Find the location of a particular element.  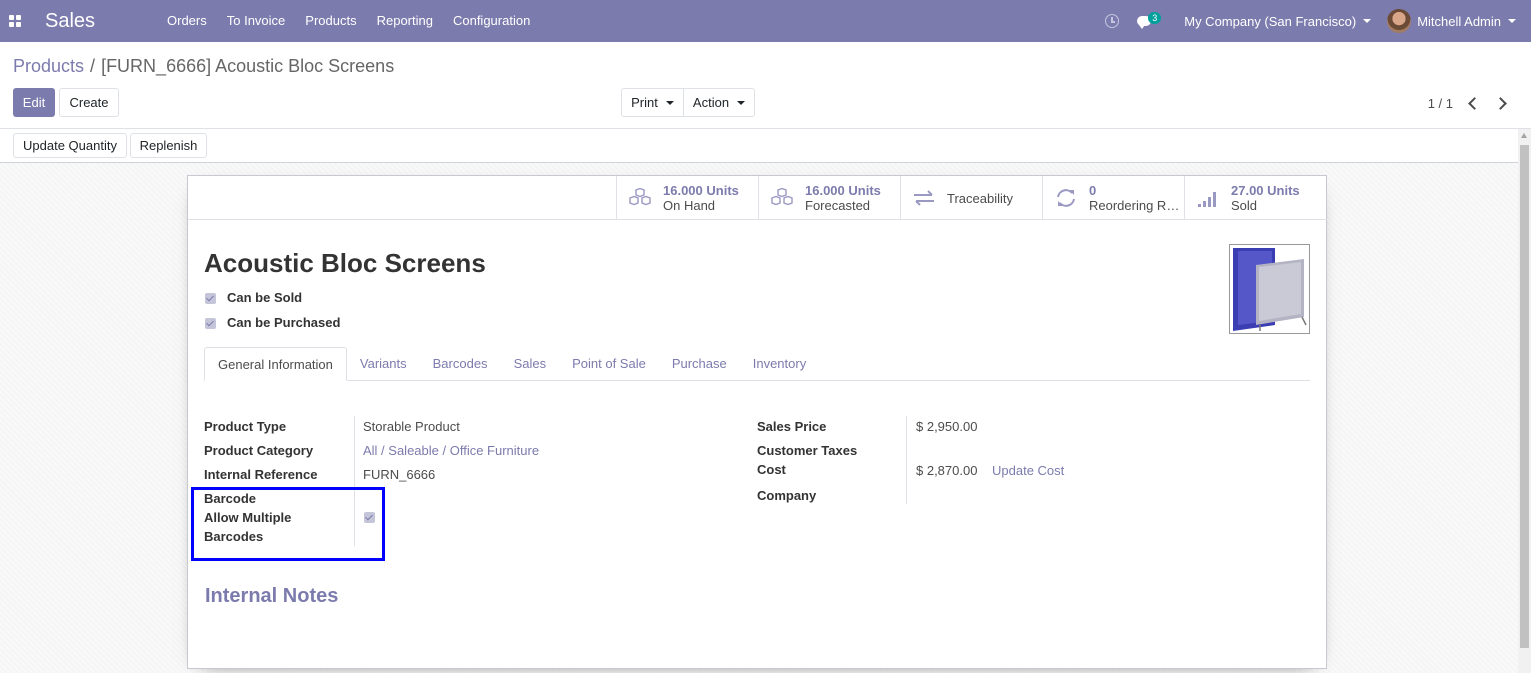

exchange-icon is located at coordinates (924, 198).